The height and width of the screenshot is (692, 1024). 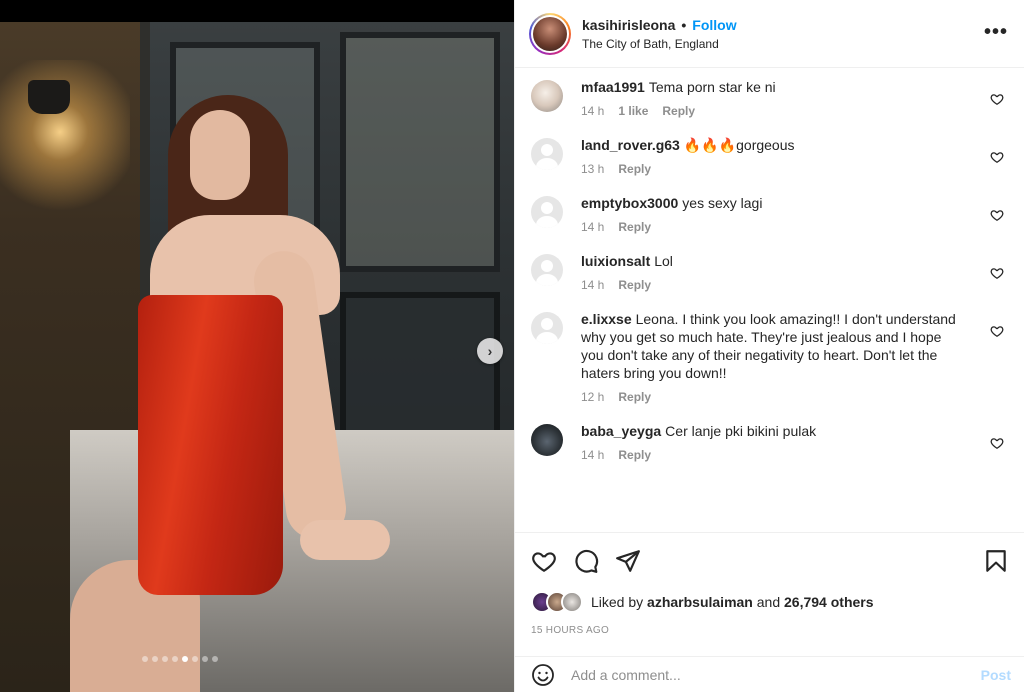 I want to click on comment-time: 12 h, so click(x=592, y=397).